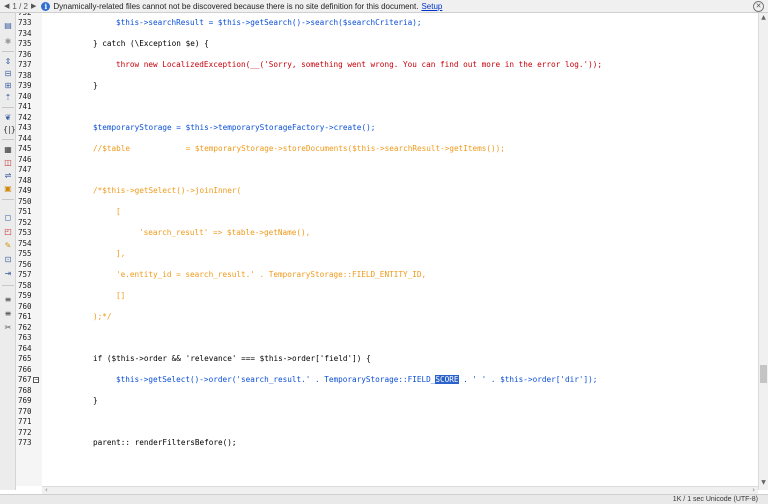 Image resolution: width=768 pixels, height=504 pixels. What do you see at coordinates (25, 22) in the screenshot?
I see `line-number: 733` at bounding box center [25, 22].